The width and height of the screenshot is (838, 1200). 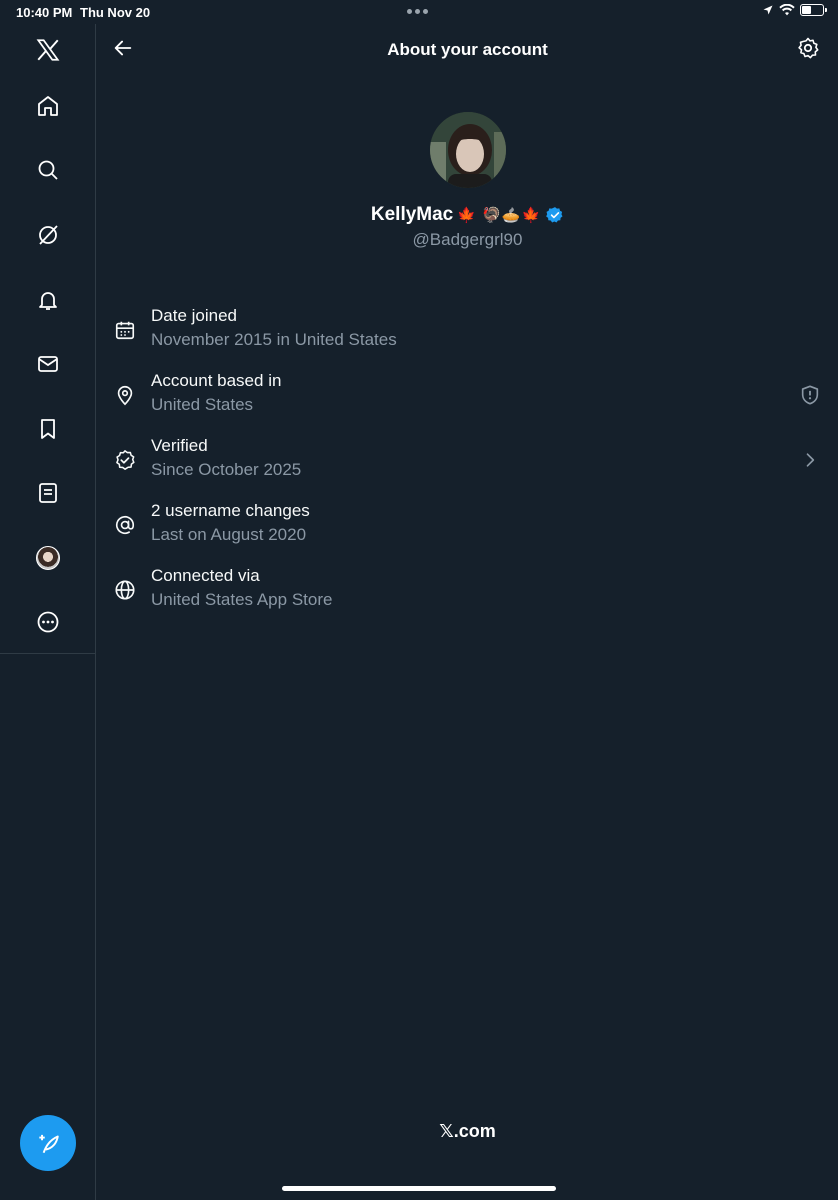 What do you see at coordinates (810, 395) in the screenshot?
I see `shield-alert-icon` at bounding box center [810, 395].